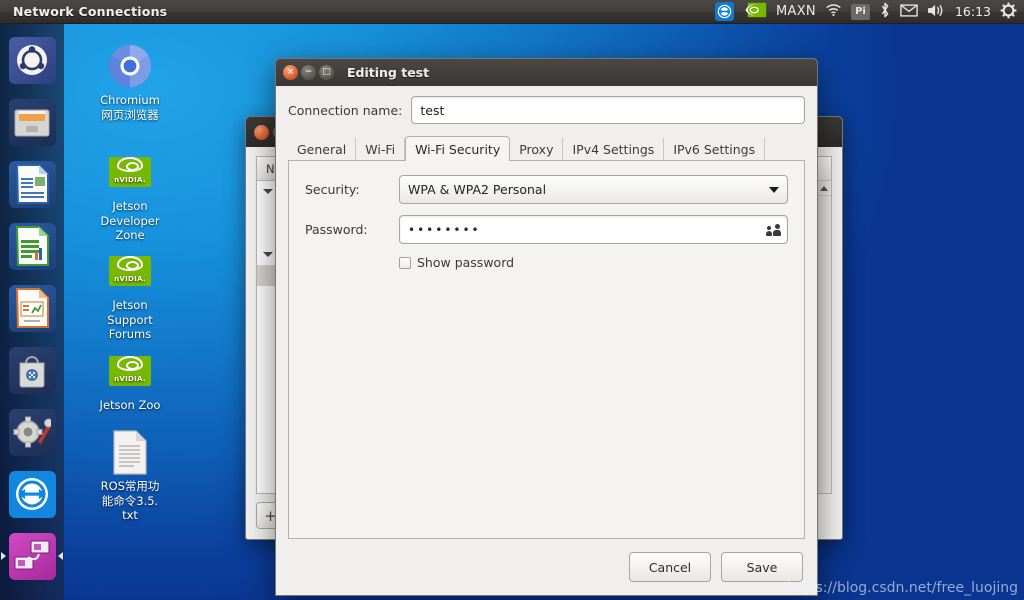  I want to click on launcher-item-trash, so click(32, 593).